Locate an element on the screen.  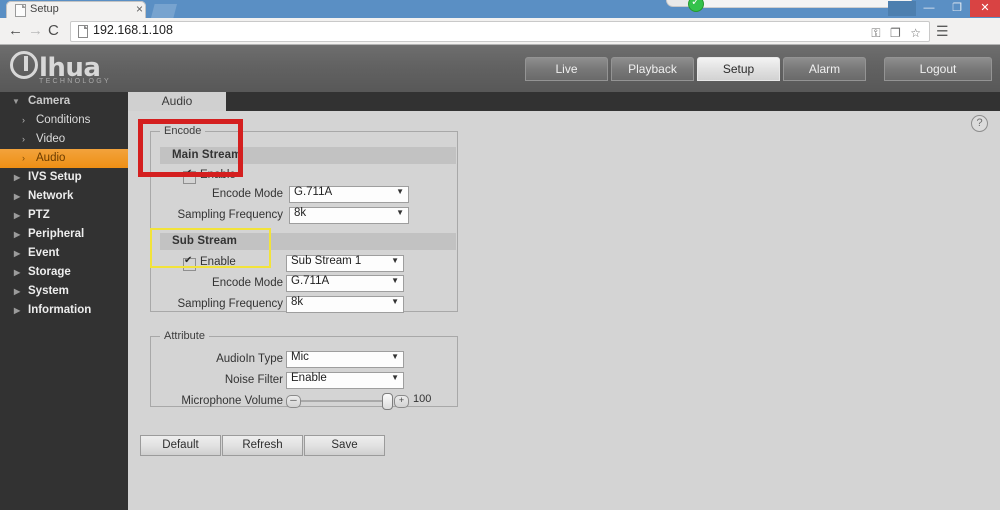
microphone-volume-slider: ─ + 100 is located at coordinates (366, 401).